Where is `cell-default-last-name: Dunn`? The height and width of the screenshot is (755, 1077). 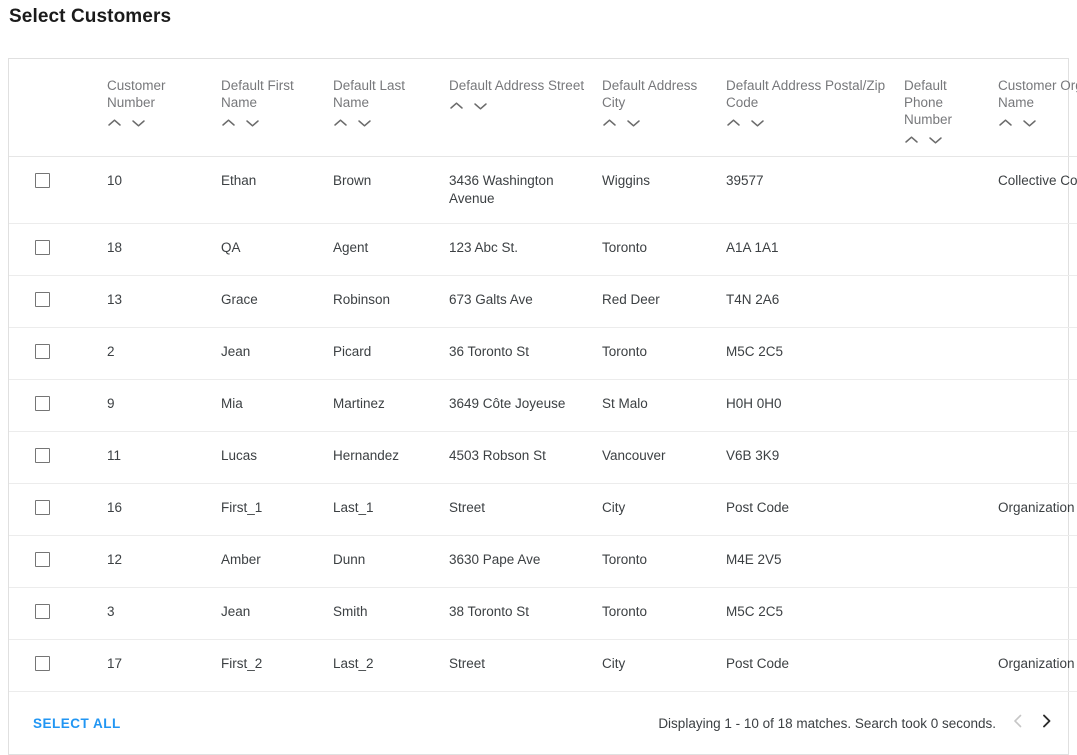
cell-default-last-name: Dunn is located at coordinates (391, 561).